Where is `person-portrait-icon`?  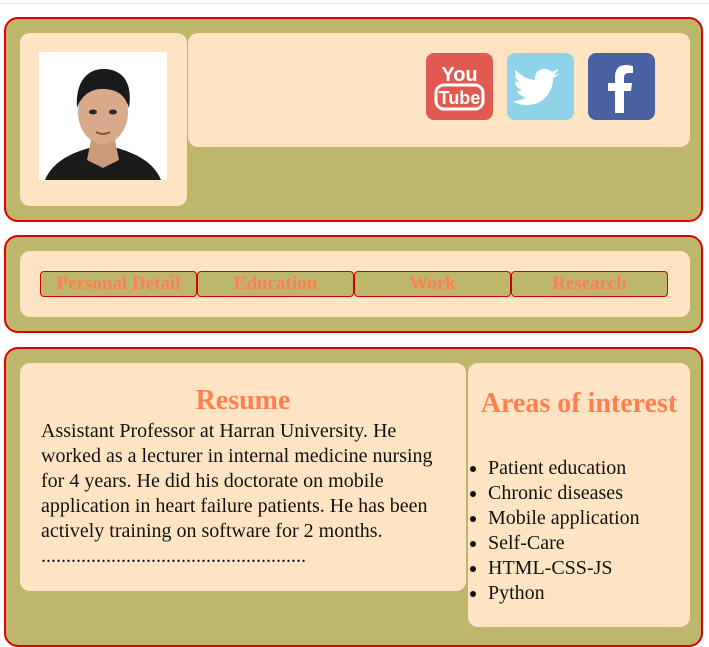
person-portrait-icon is located at coordinates (103, 116).